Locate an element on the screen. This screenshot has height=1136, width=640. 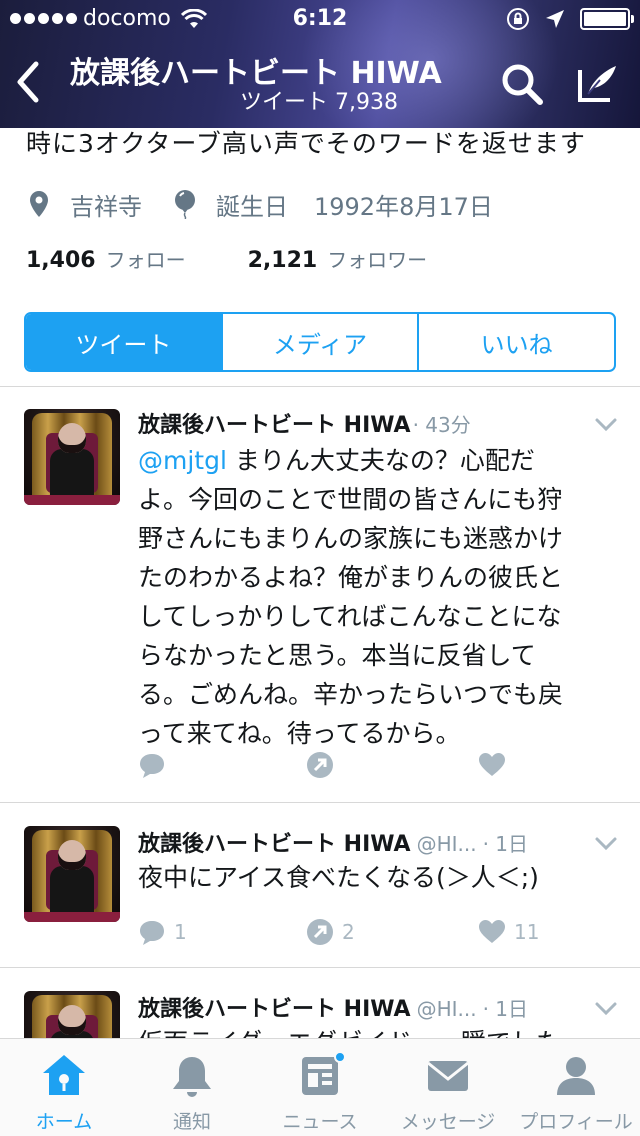
profile-tabs: ツイート メディア いいね is located at coordinates (320, 342).